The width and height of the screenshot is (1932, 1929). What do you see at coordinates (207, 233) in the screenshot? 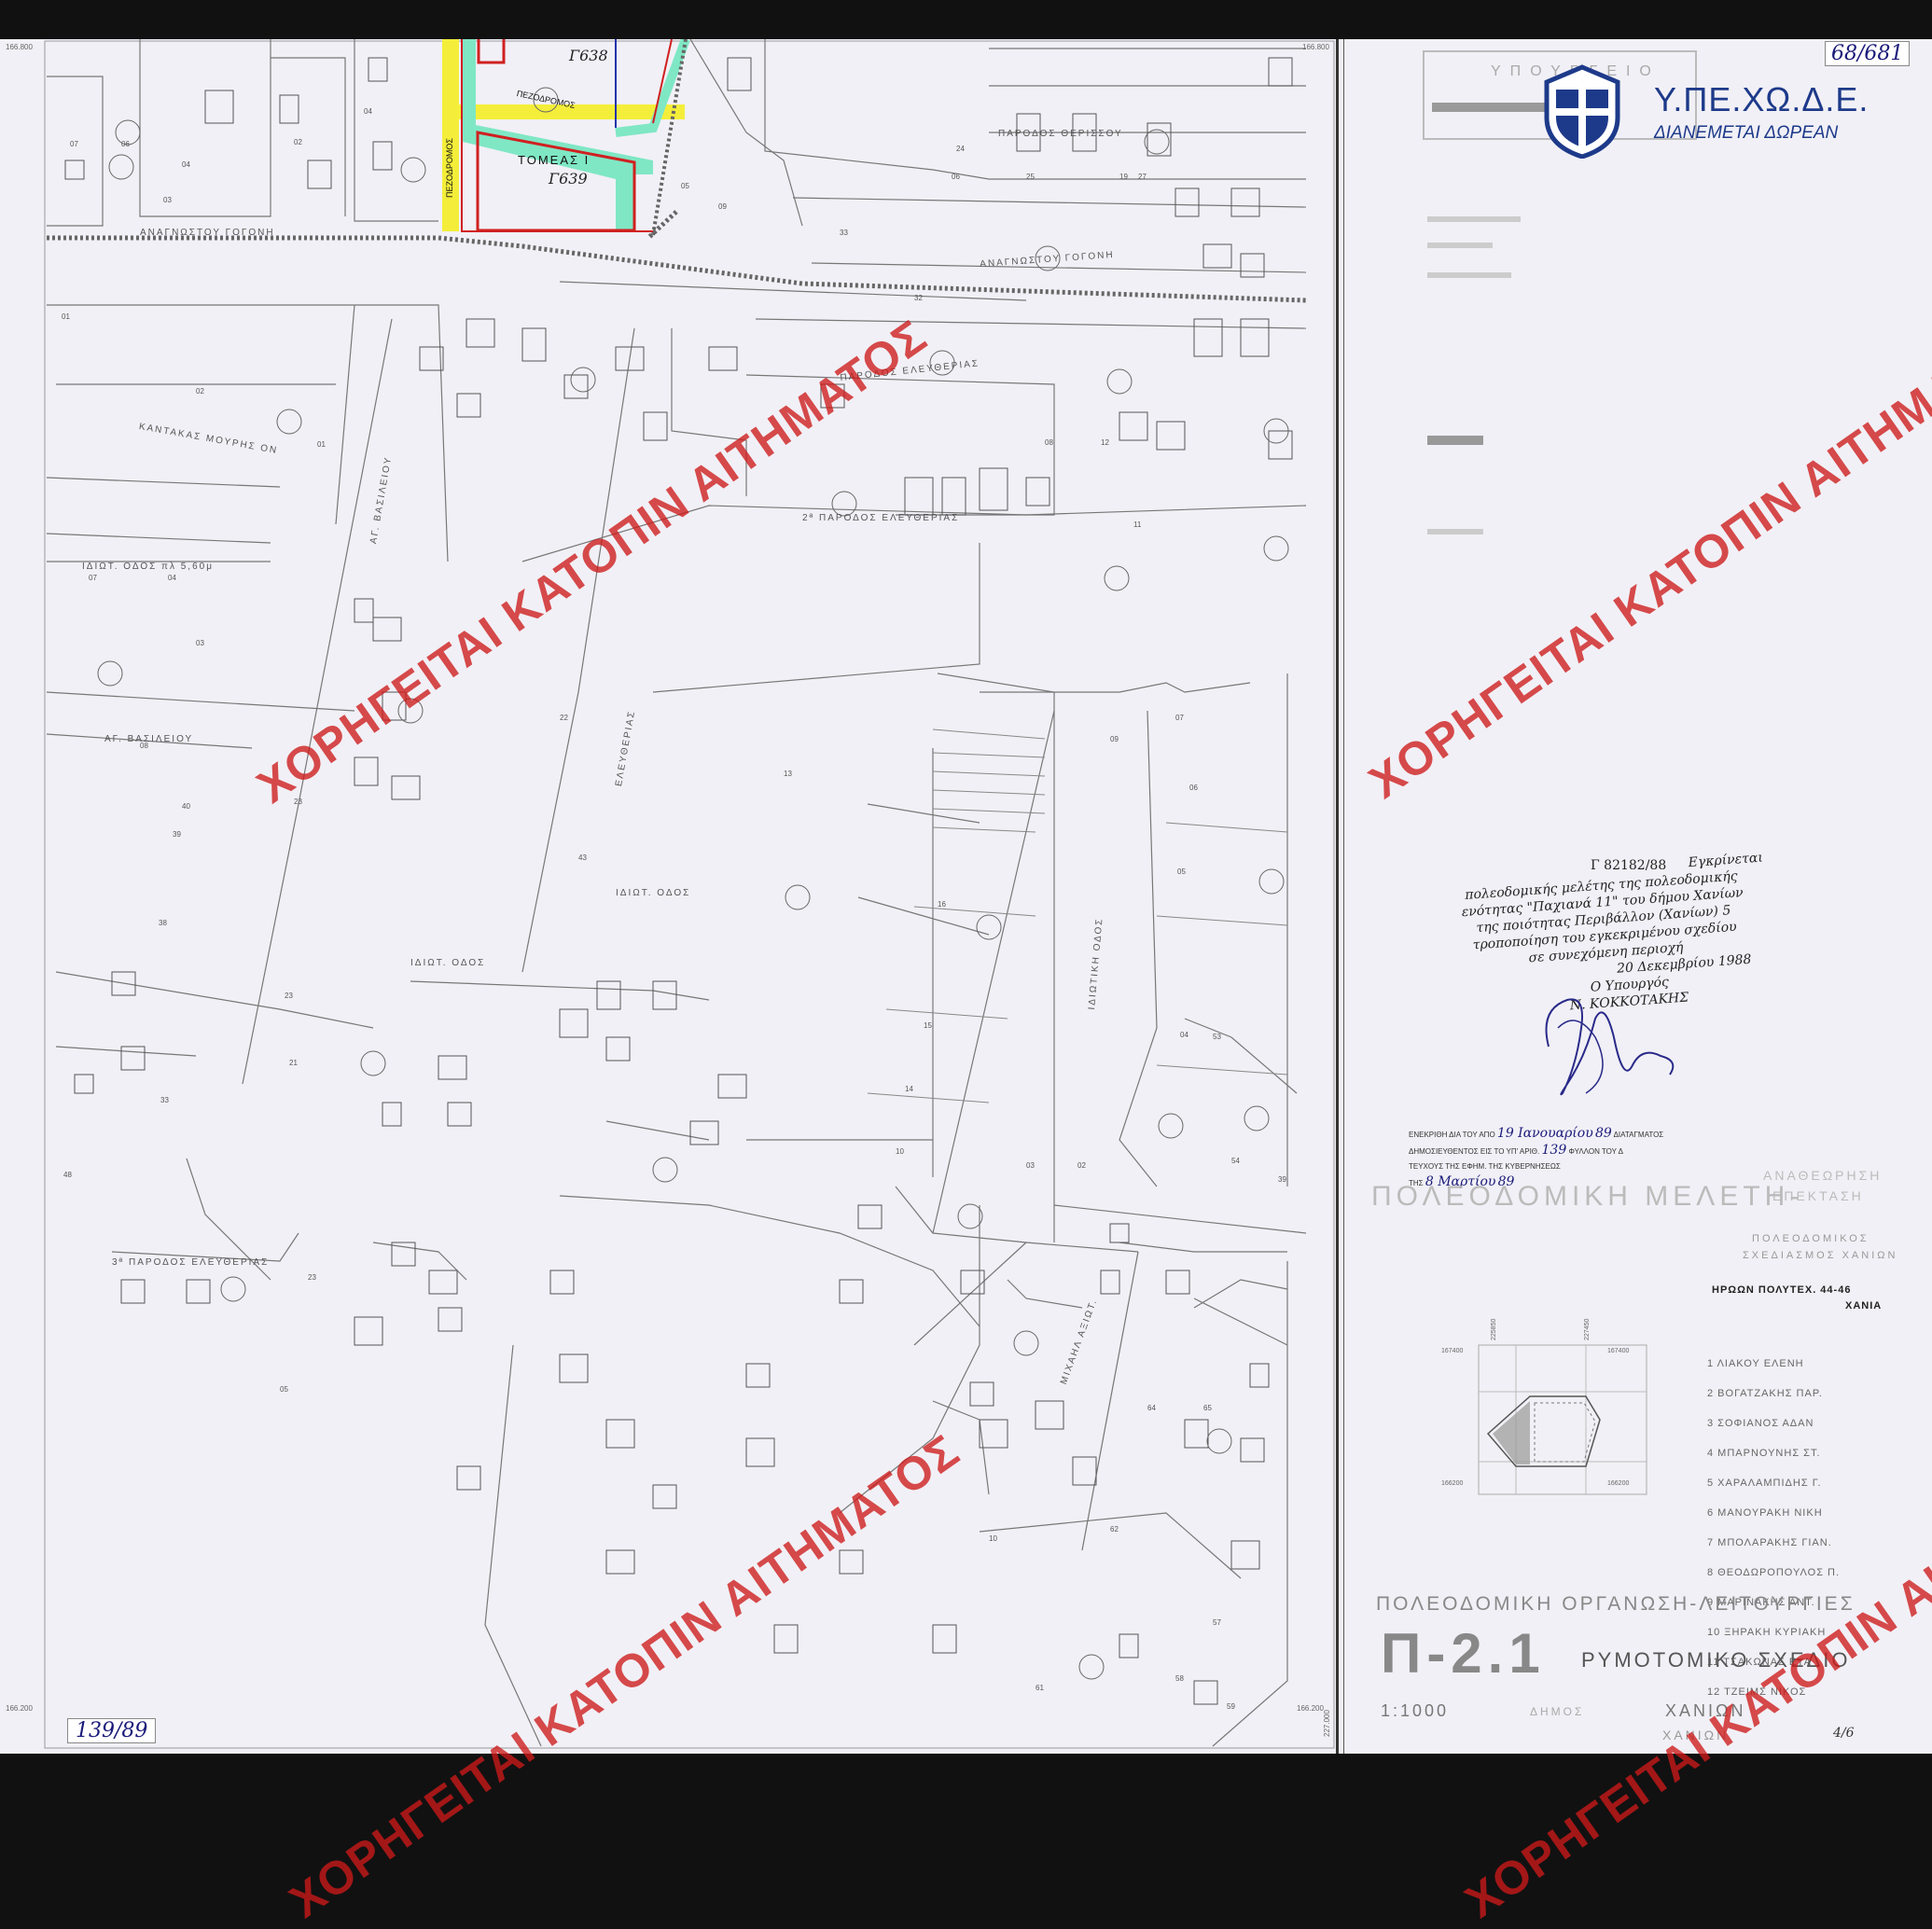
I see `street-label: ΑΝΑΓΝΩΣΤΟΥ ΓΟΓΟΝΗ` at bounding box center [207, 233].